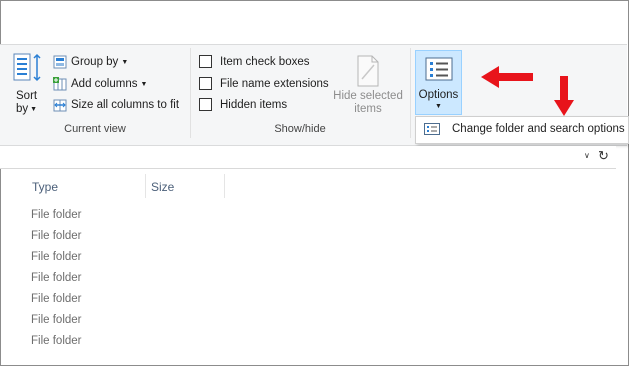  What do you see at coordinates (438, 82) in the screenshot?
I see `options-button: Options ▼` at bounding box center [438, 82].